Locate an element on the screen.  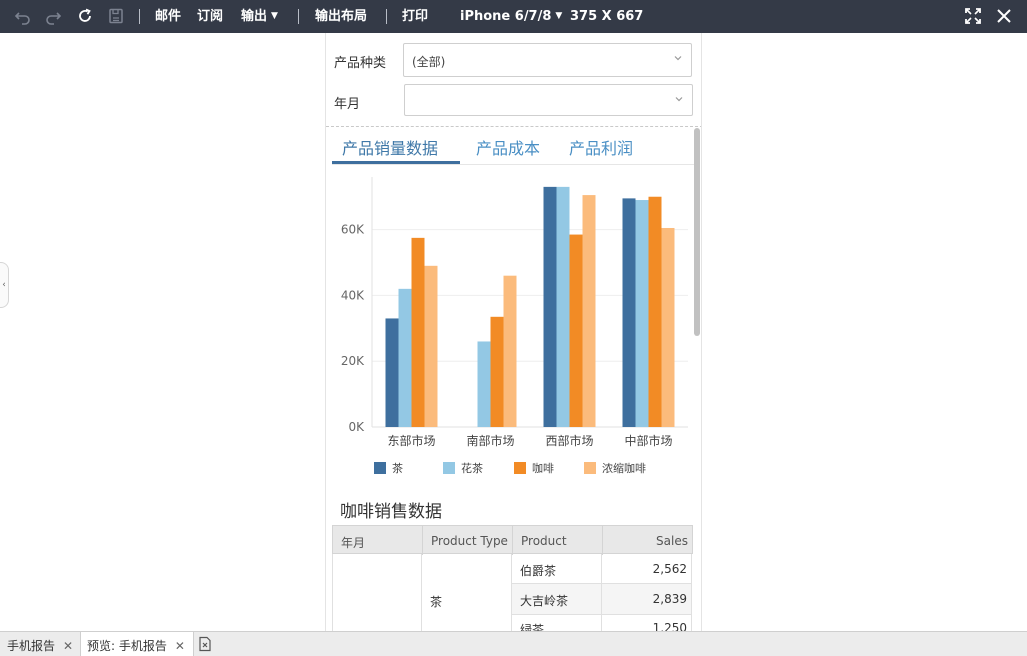
close-icon is located at coordinates (1004, 16).